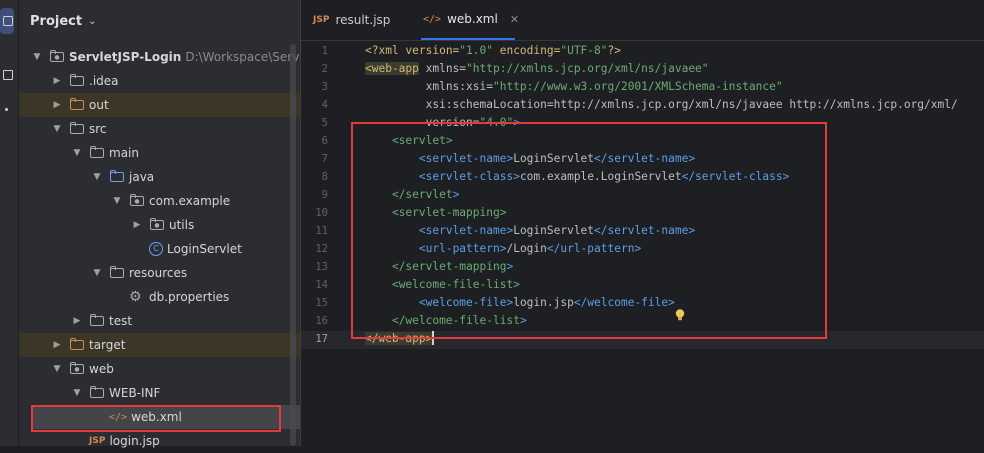 The width and height of the screenshot is (984, 453). What do you see at coordinates (175, 345) in the screenshot?
I see `tree-item-target: ▶ target` at bounding box center [175, 345].